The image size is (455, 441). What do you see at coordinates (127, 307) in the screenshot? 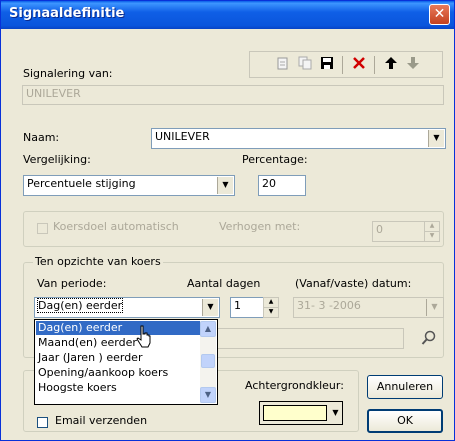
I see `periode-select: Dag(en) eerder ▼` at bounding box center [127, 307].